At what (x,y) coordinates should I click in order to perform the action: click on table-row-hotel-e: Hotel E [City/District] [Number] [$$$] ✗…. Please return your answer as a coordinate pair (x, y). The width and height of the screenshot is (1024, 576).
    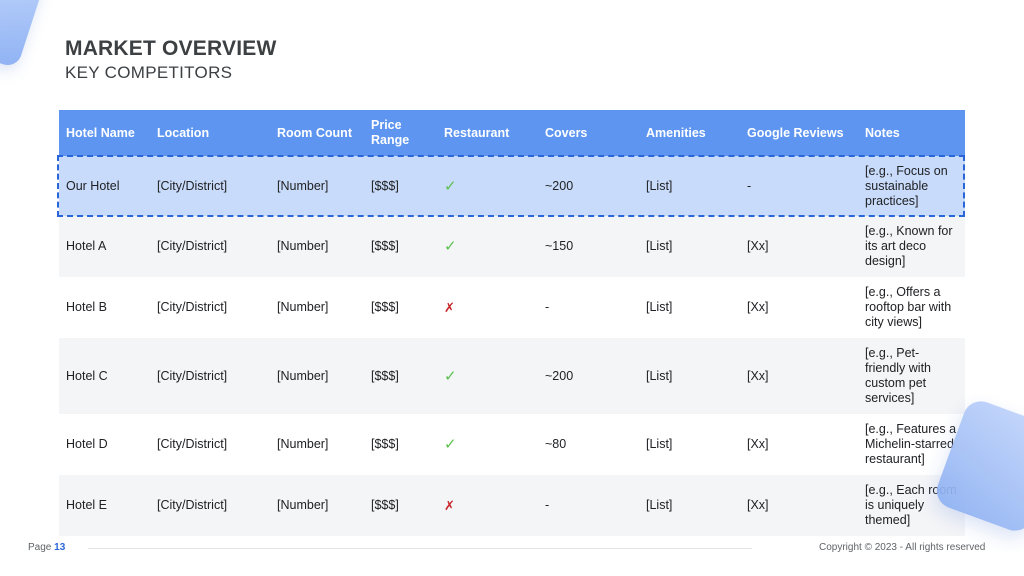
    Looking at the image, I should click on (512, 505).